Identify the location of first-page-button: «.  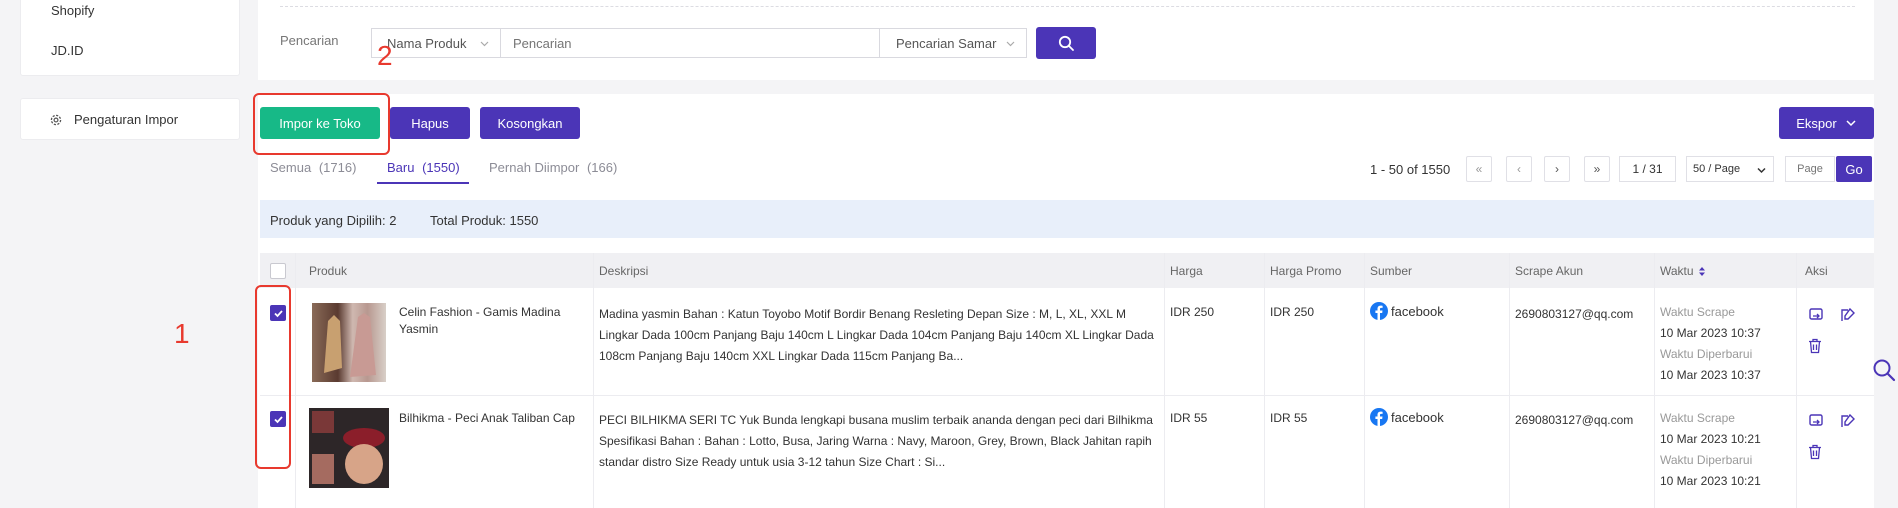
(1479, 169).